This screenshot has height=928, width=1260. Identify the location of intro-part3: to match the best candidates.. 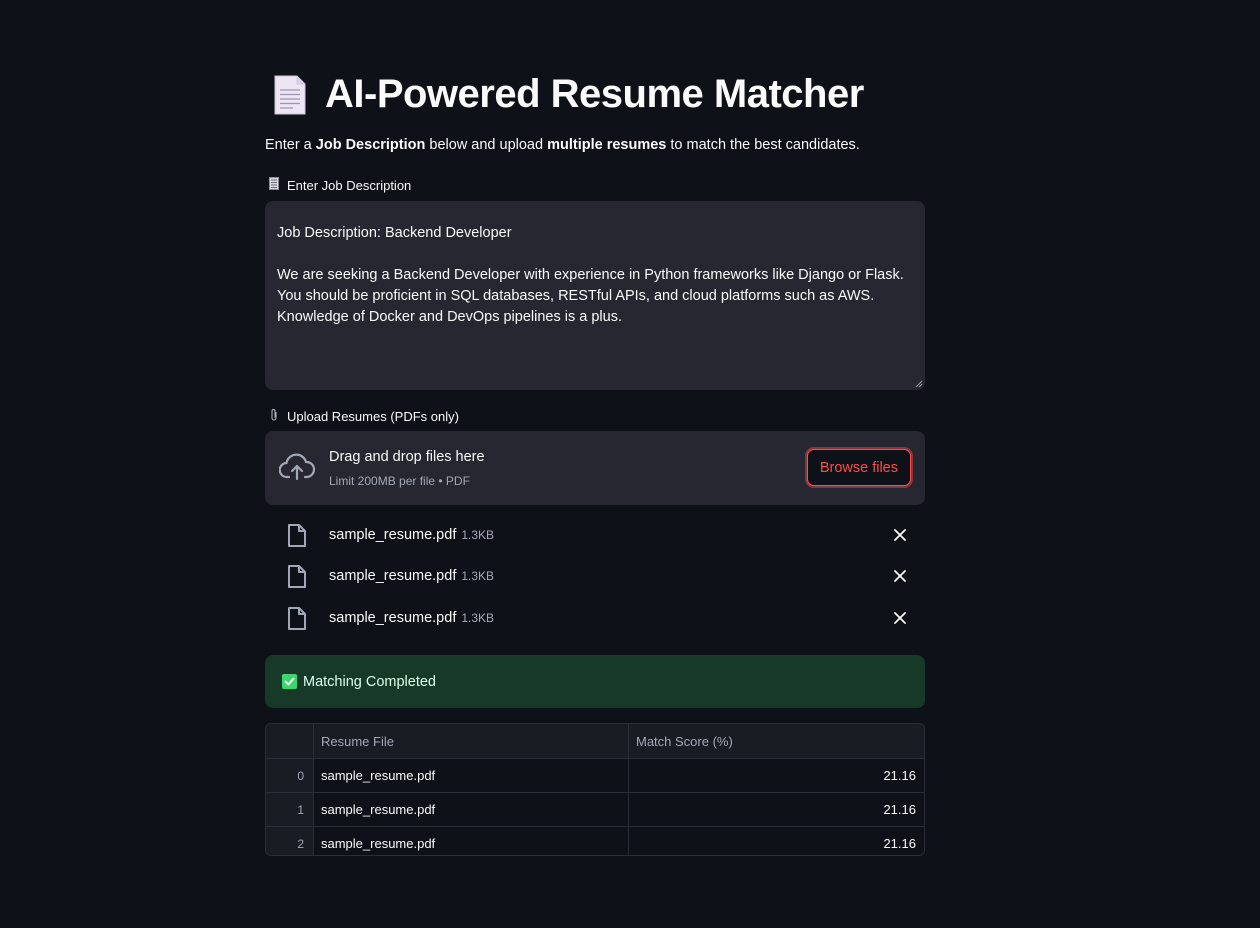
(763, 145).